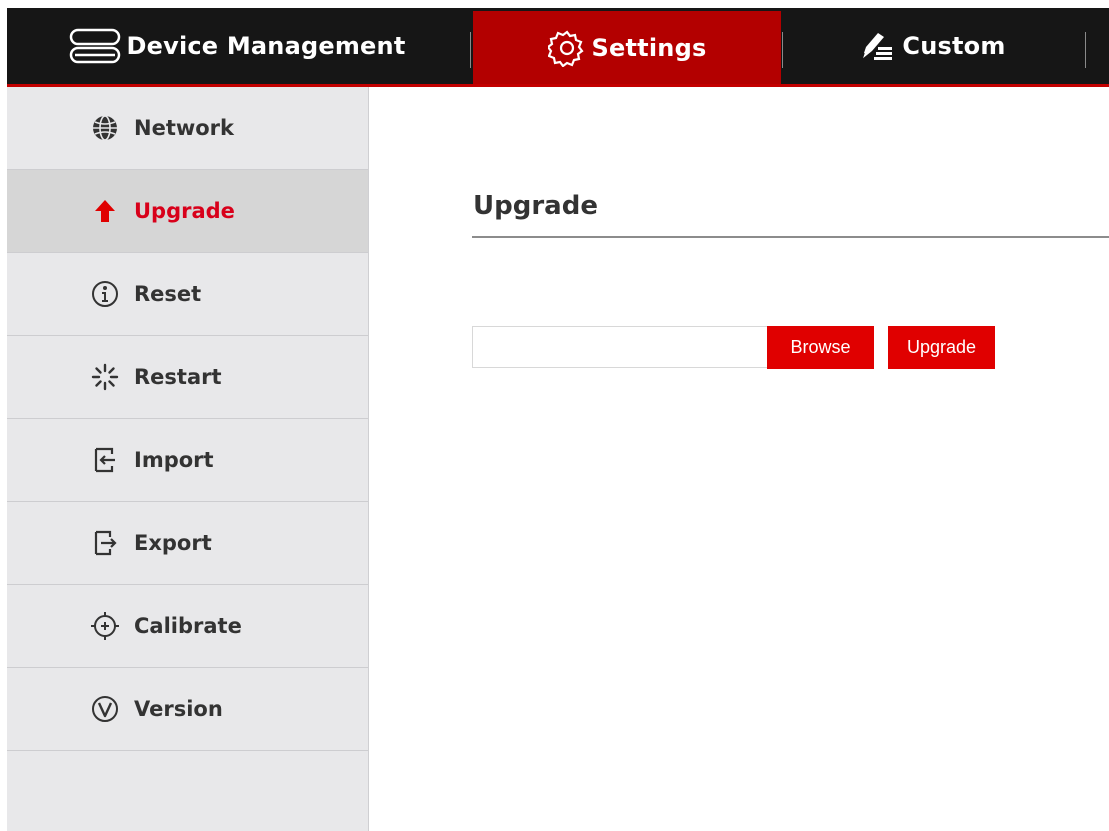  I want to click on arrow-up-icon, so click(105, 211).